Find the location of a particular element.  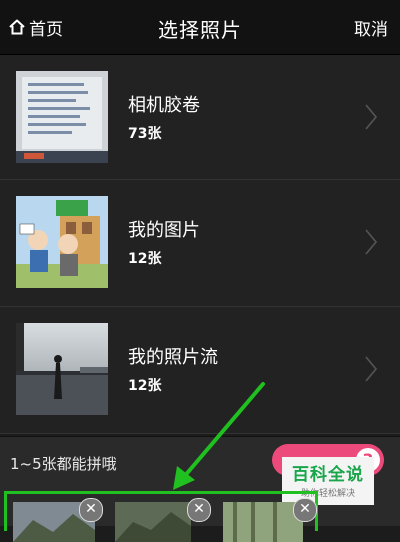

arrow-annotation is located at coordinates (219, 436).